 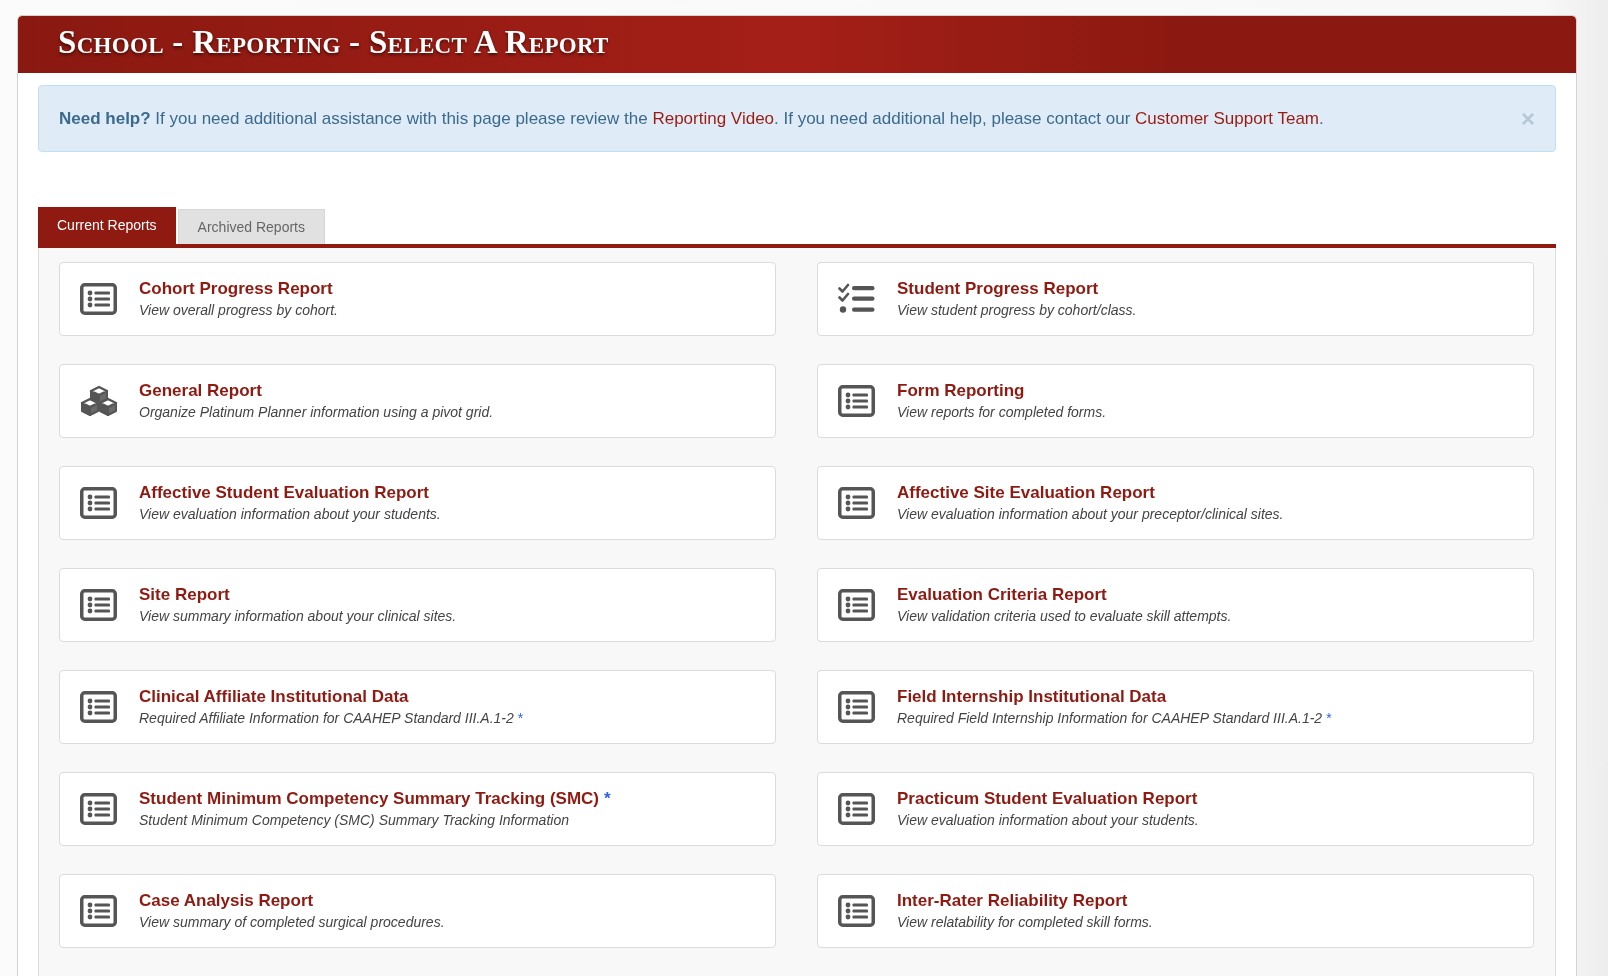 I want to click on report-title: Affective Site Evaluation Report, so click(x=1026, y=493).